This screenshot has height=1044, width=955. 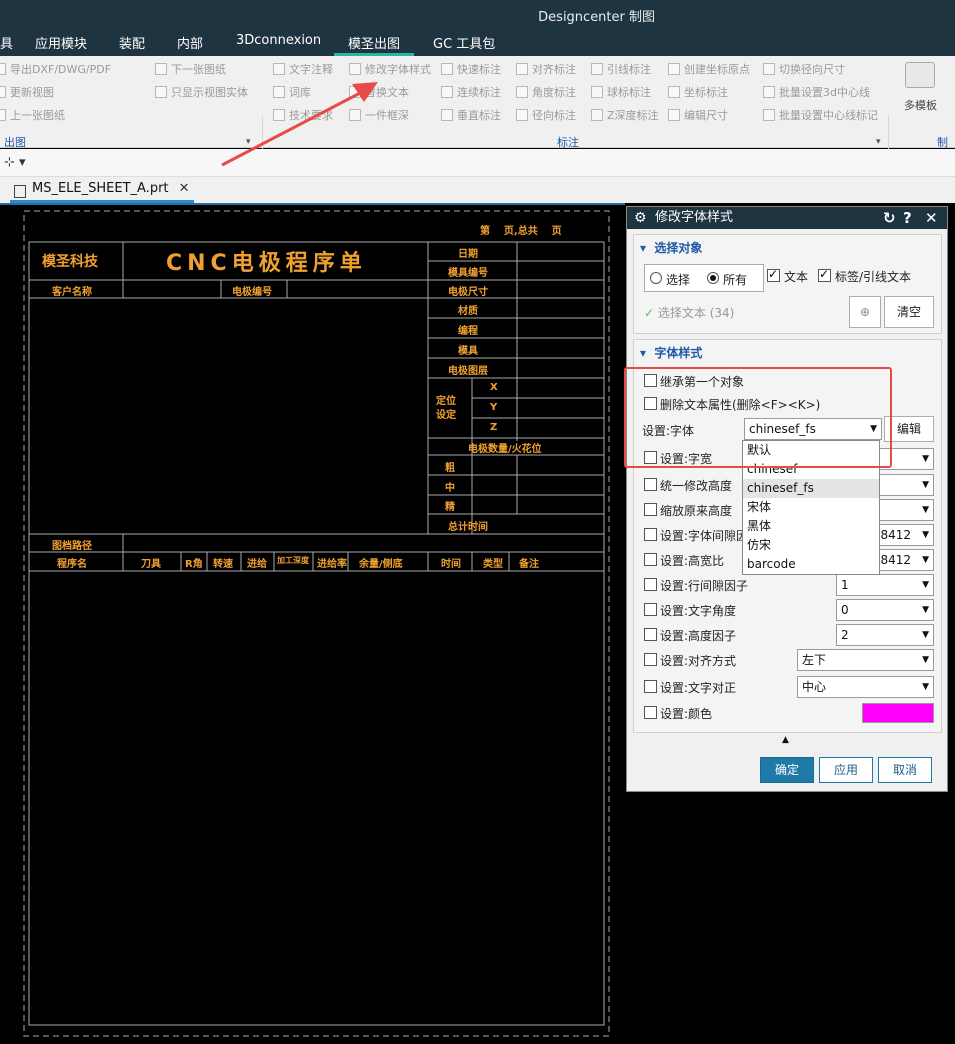 What do you see at coordinates (811, 526) in the screenshot?
I see `font-option-heiti: 黑体` at bounding box center [811, 526].